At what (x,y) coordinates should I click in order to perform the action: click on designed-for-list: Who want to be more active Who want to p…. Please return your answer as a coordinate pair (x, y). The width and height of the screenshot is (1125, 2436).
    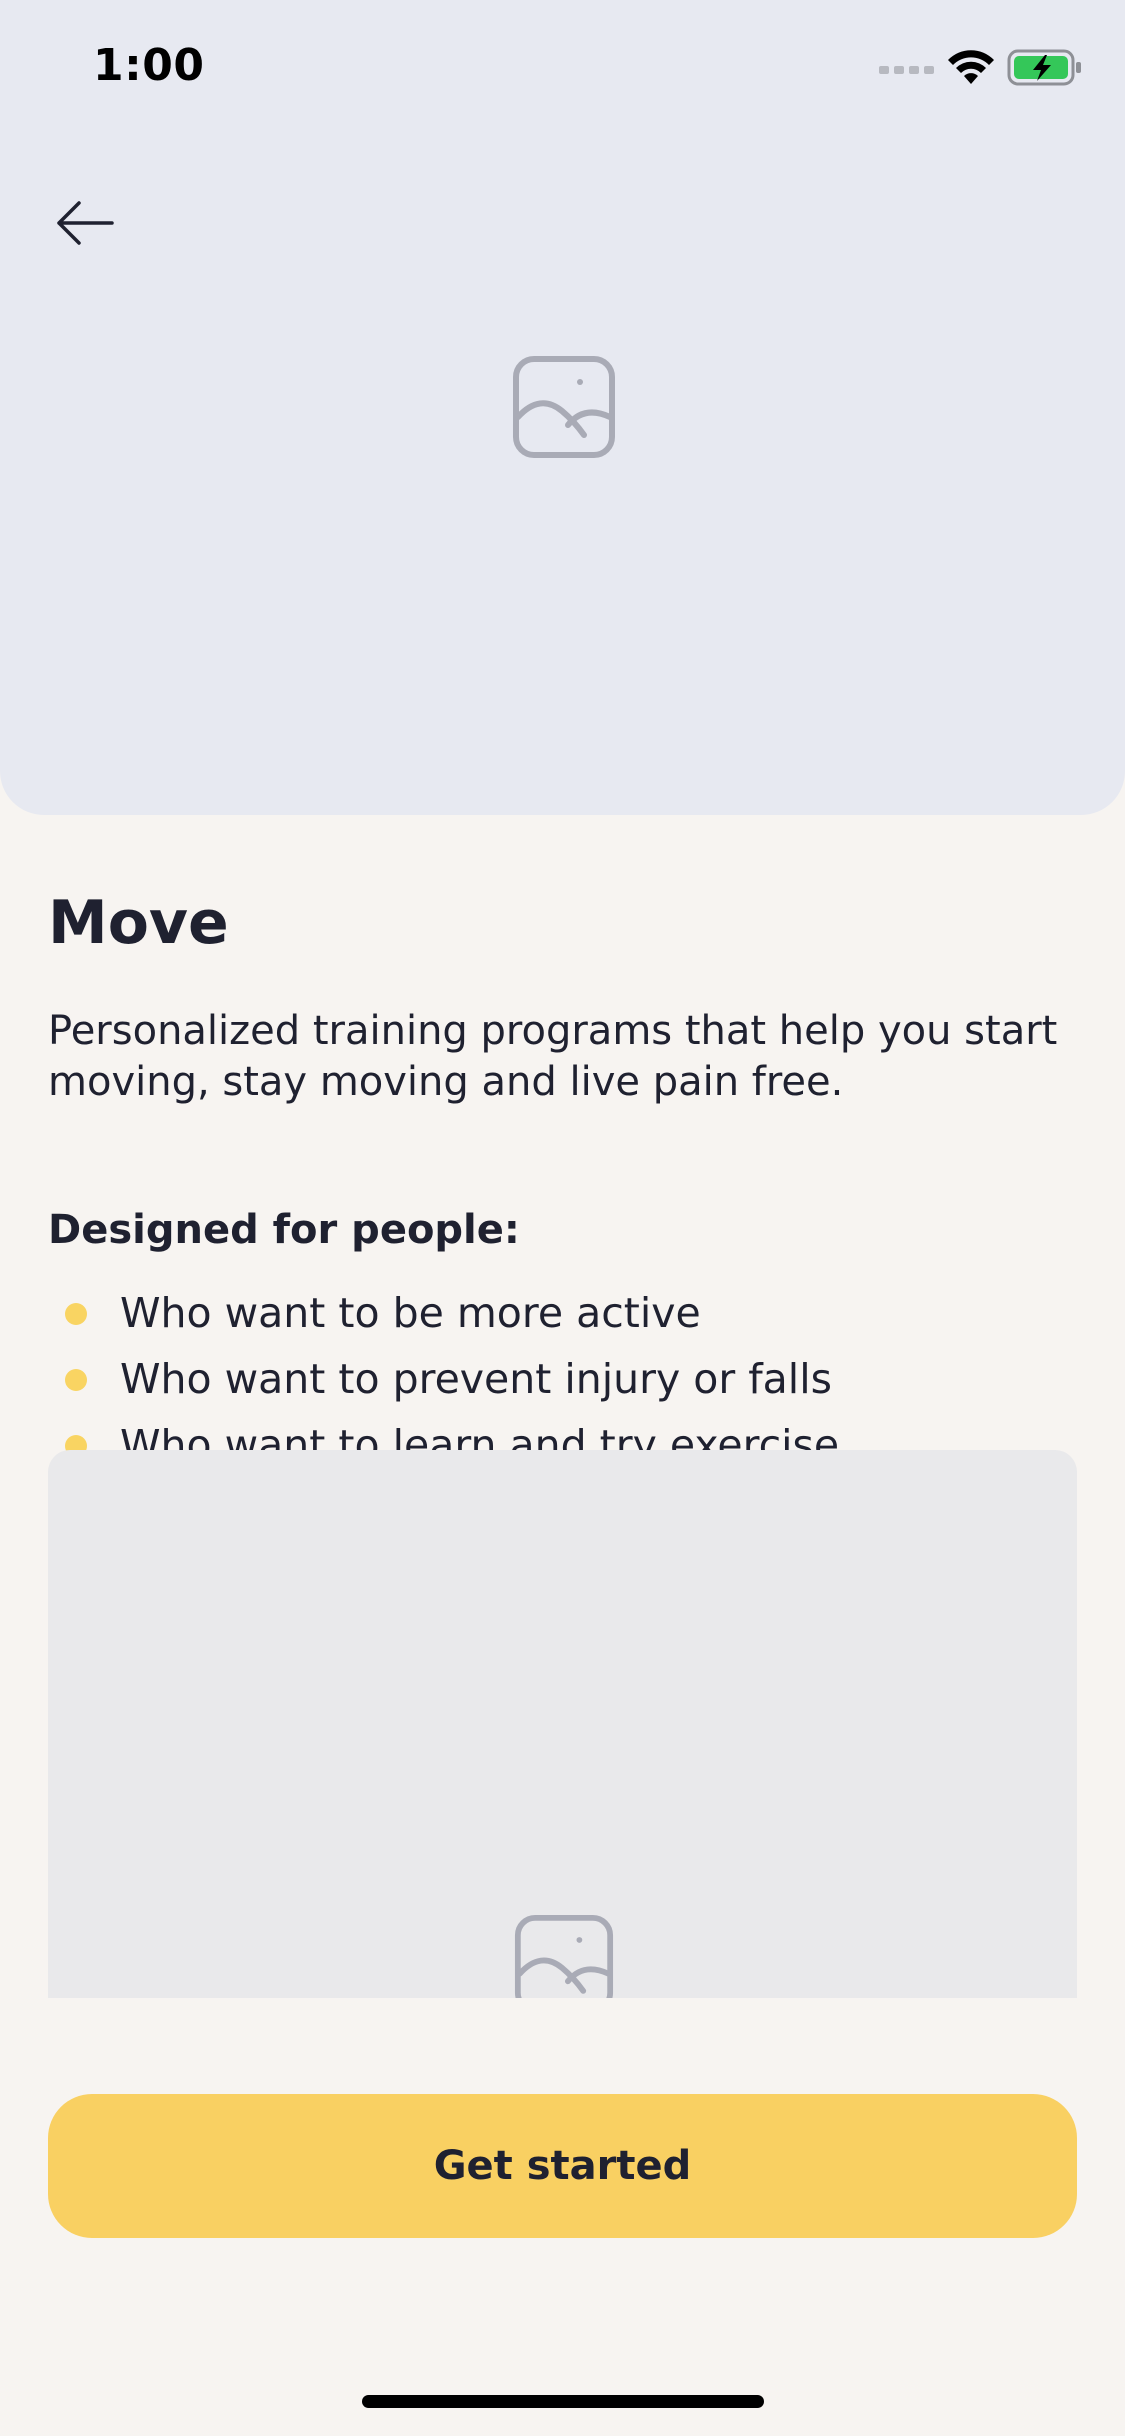
    Looking at the image, I should click on (568, 1368).